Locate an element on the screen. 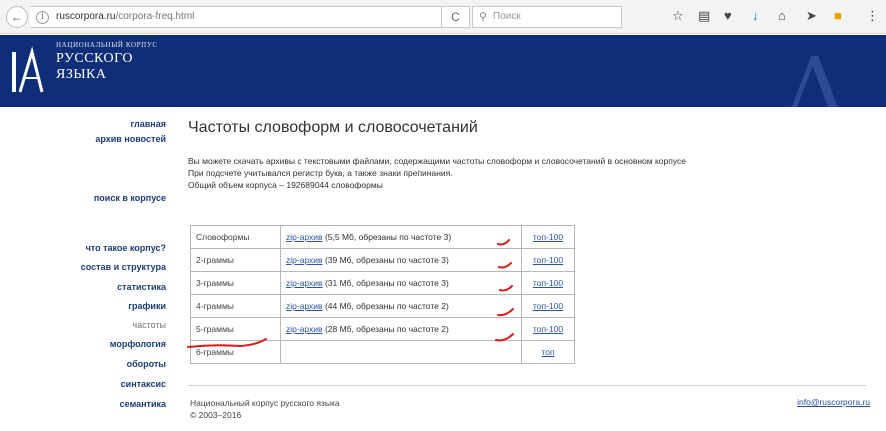 This screenshot has height=431, width=886. url-text: ruscorpora.ru/corpora-freq.html is located at coordinates (125, 16).